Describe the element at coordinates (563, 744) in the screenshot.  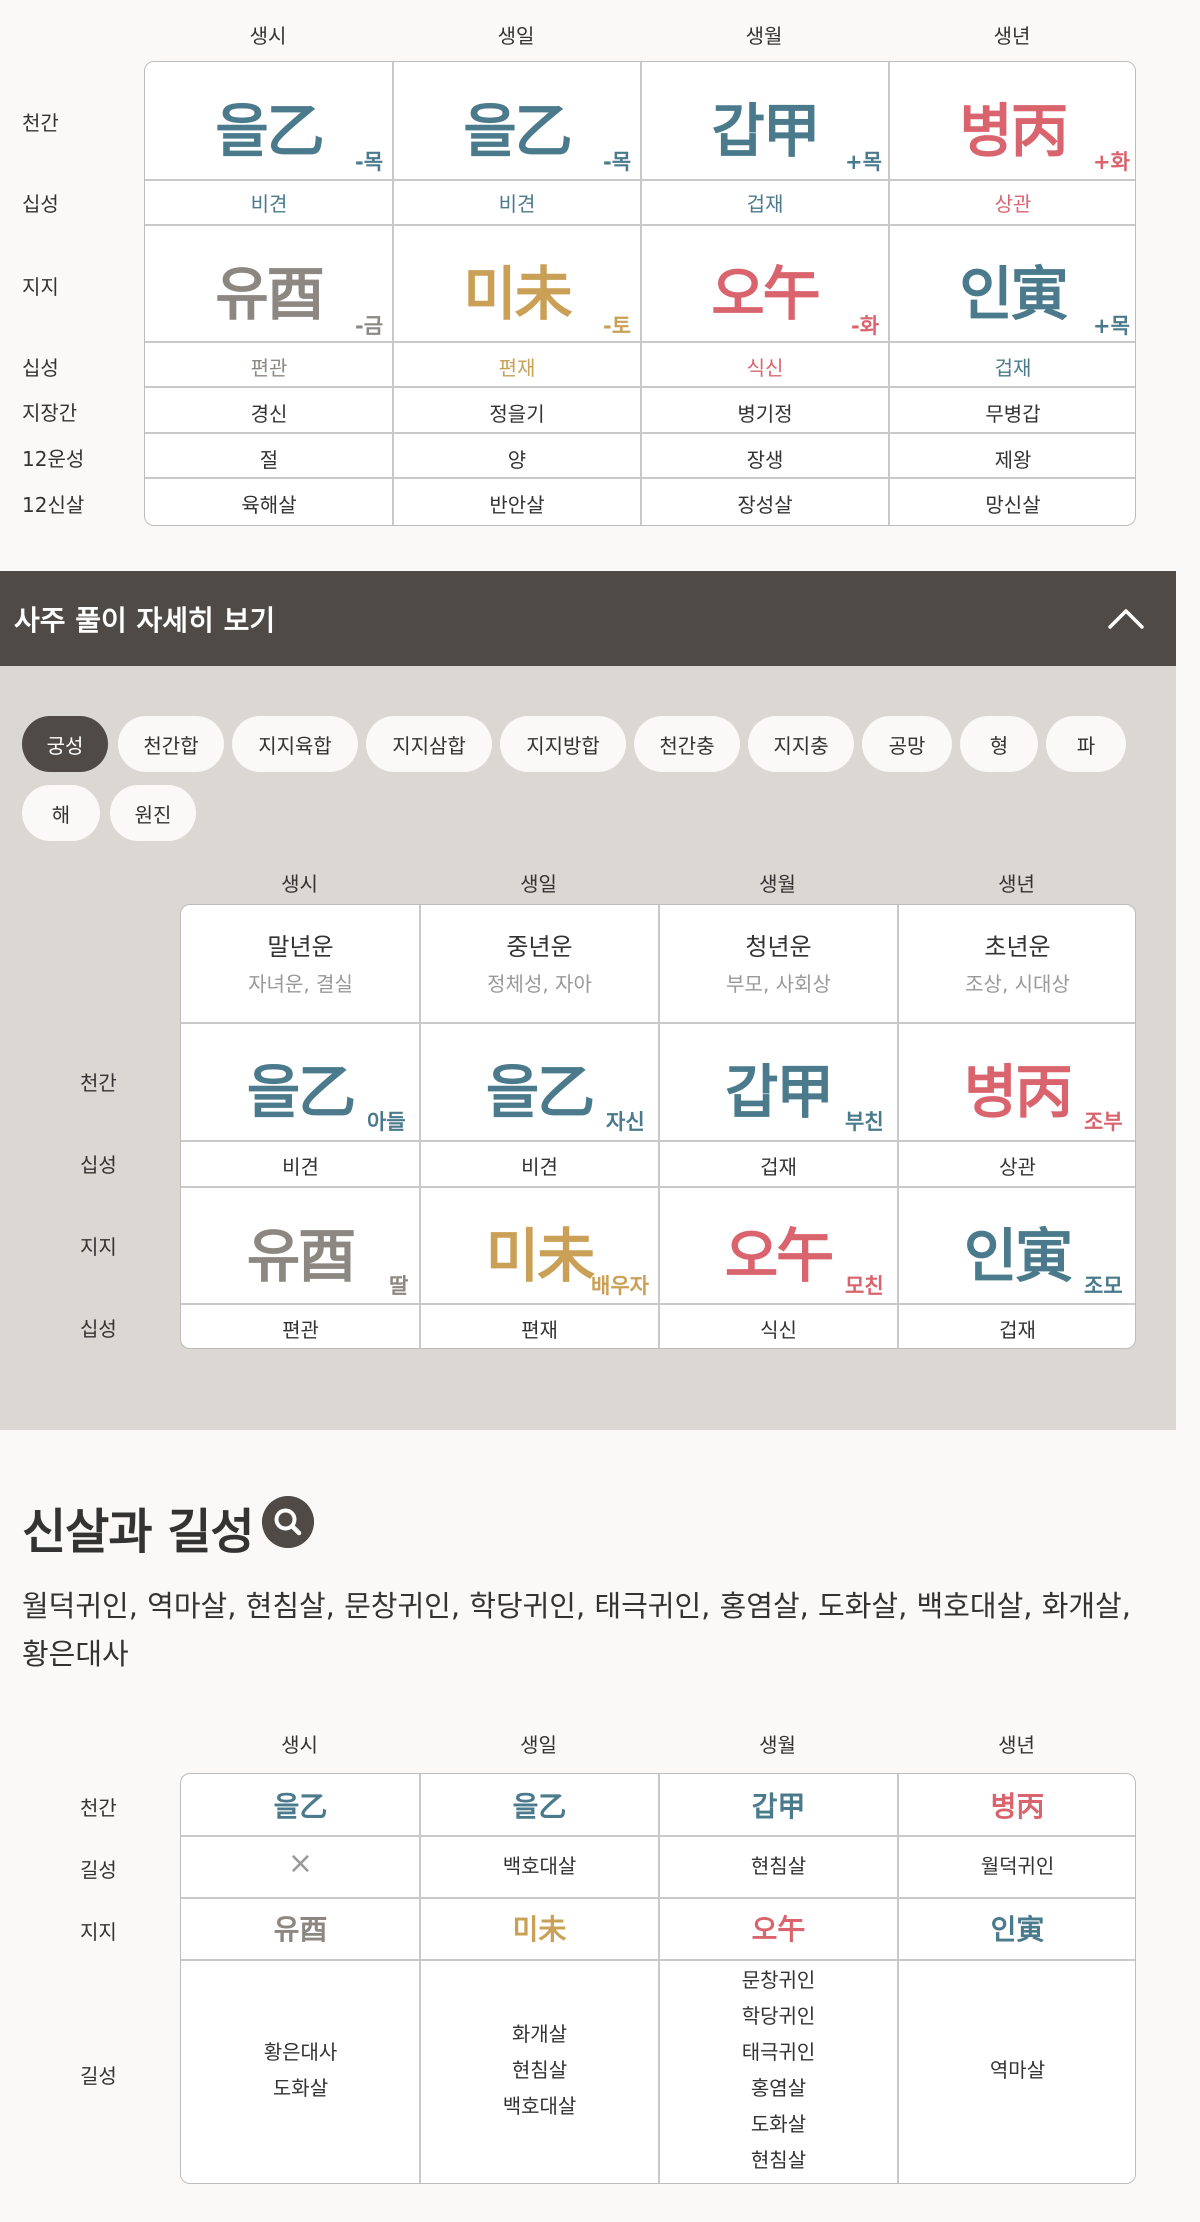
I see `chip-jiji-banghap: 지지방합` at that location.